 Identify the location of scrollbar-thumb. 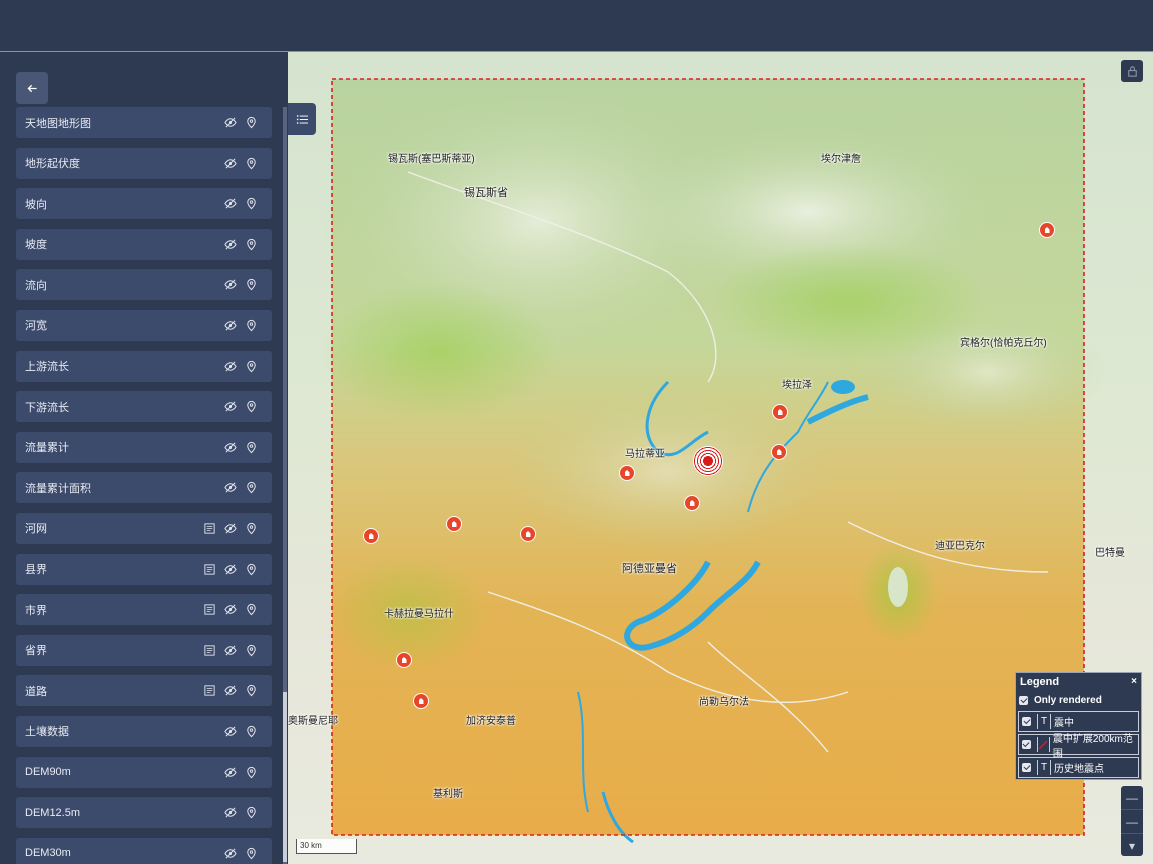
(285, 777).